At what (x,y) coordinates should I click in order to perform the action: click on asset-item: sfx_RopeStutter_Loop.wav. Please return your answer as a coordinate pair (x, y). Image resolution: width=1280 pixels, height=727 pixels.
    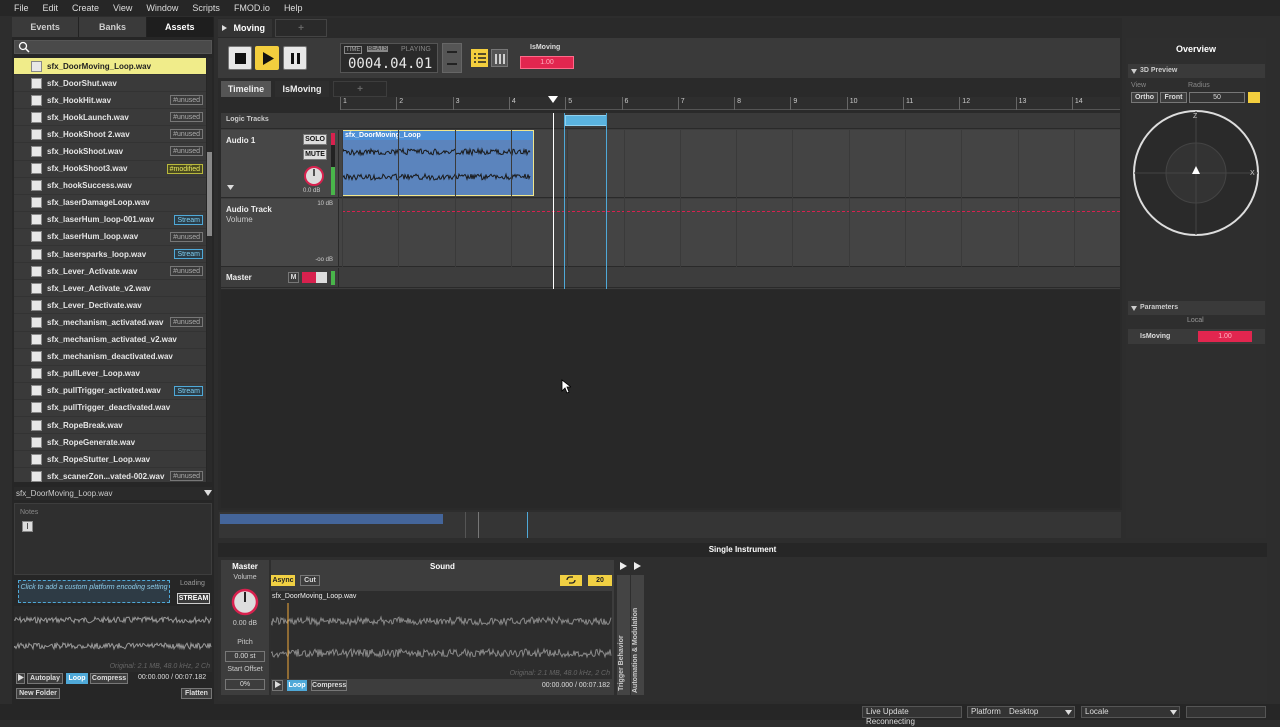
    Looking at the image, I should click on (110, 460).